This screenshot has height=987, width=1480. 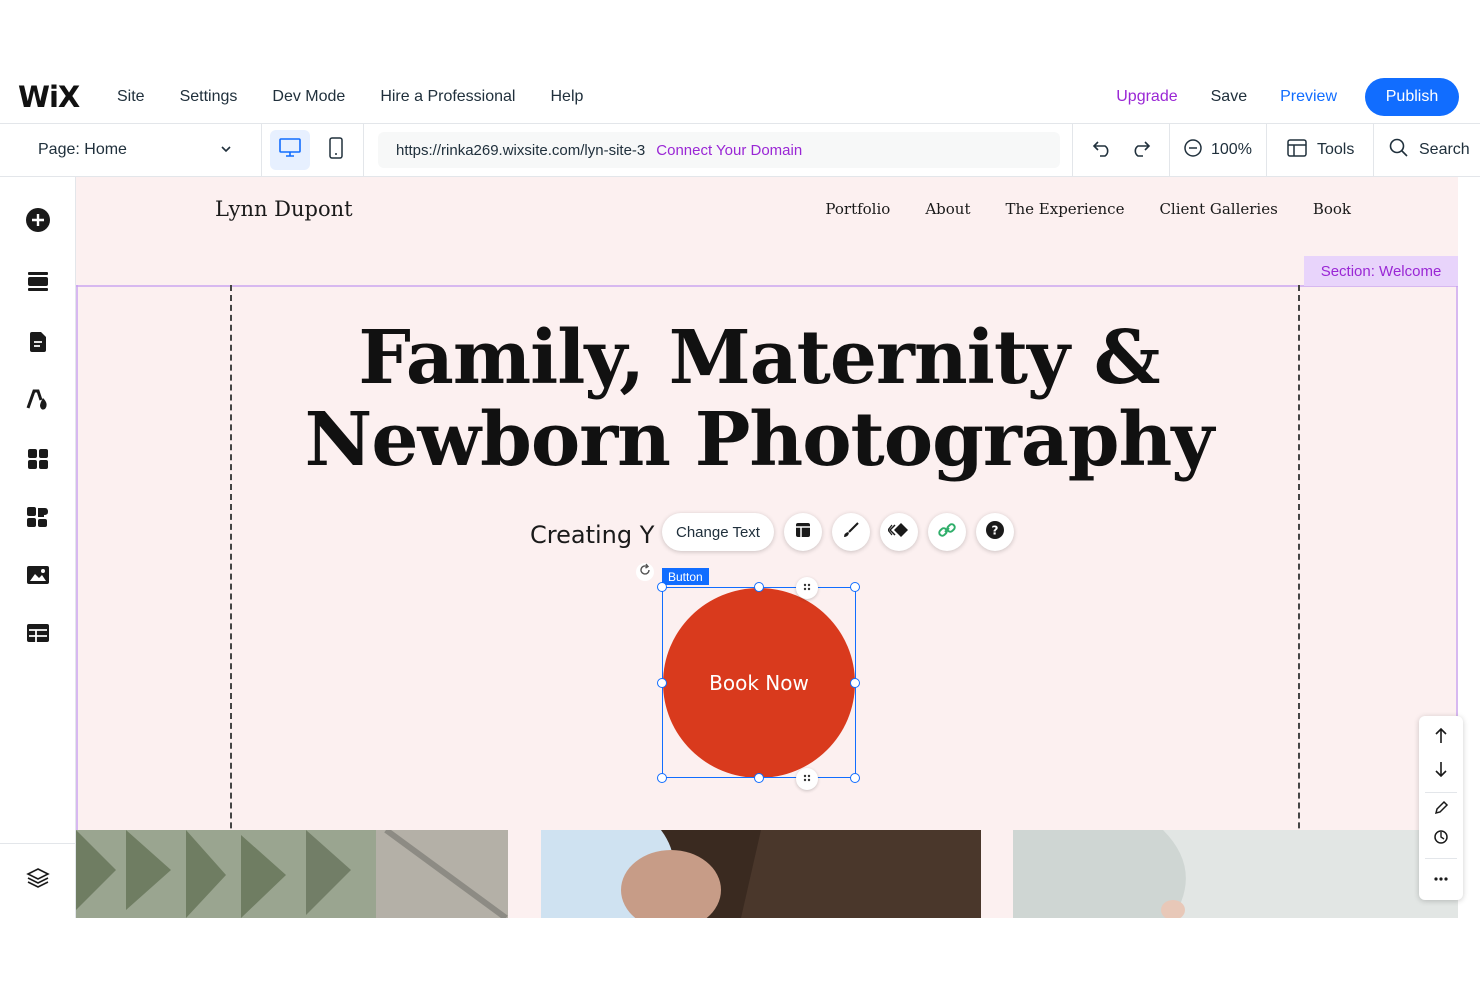 What do you see at coordinates (662, 778) in the screenshot?
I see `resize-handle-bottom-left` at bounding box center [662, 778].